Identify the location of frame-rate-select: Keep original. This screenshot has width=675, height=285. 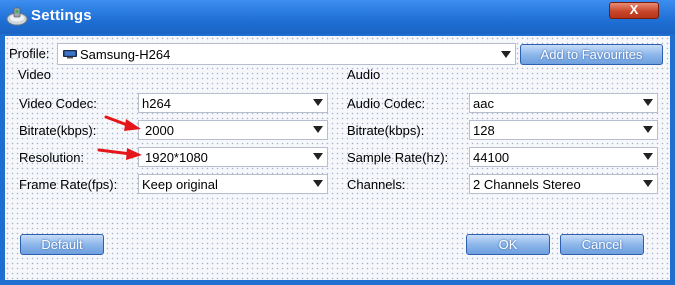
(233, 184).